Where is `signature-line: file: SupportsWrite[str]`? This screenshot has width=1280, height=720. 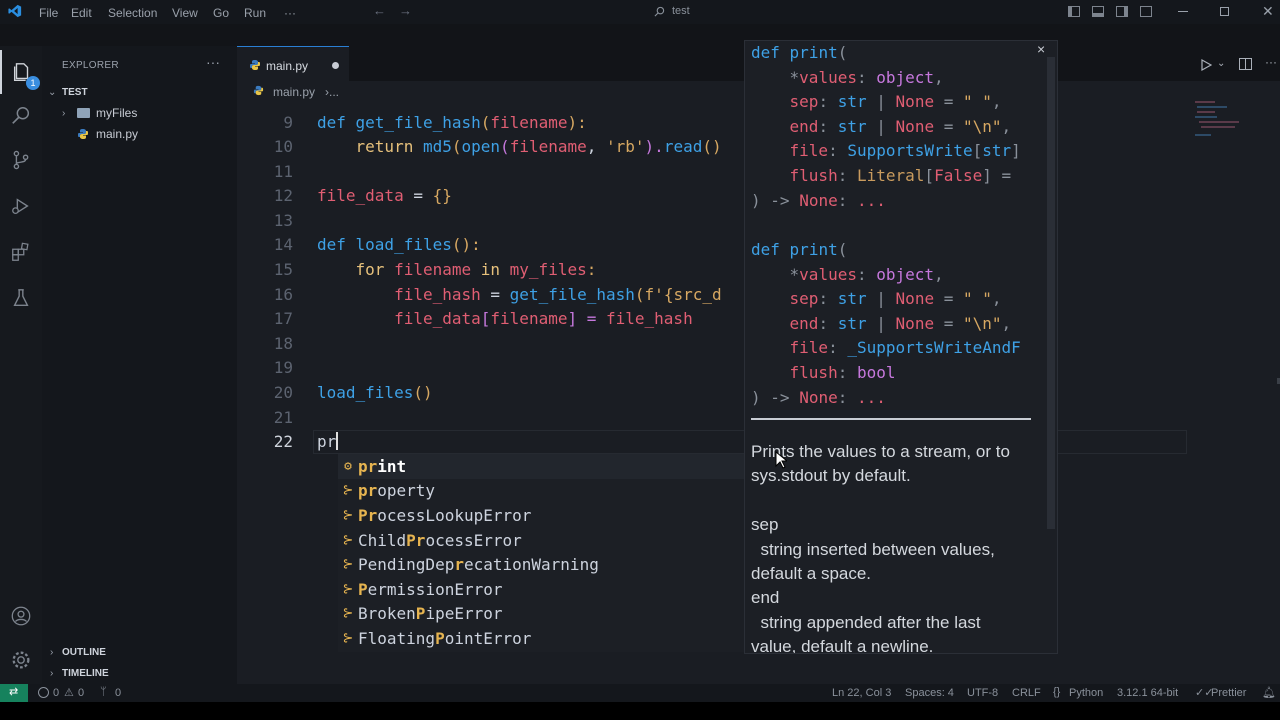
signature-line: file: SupportsWrite[str] is located at coordinates (905, 151).